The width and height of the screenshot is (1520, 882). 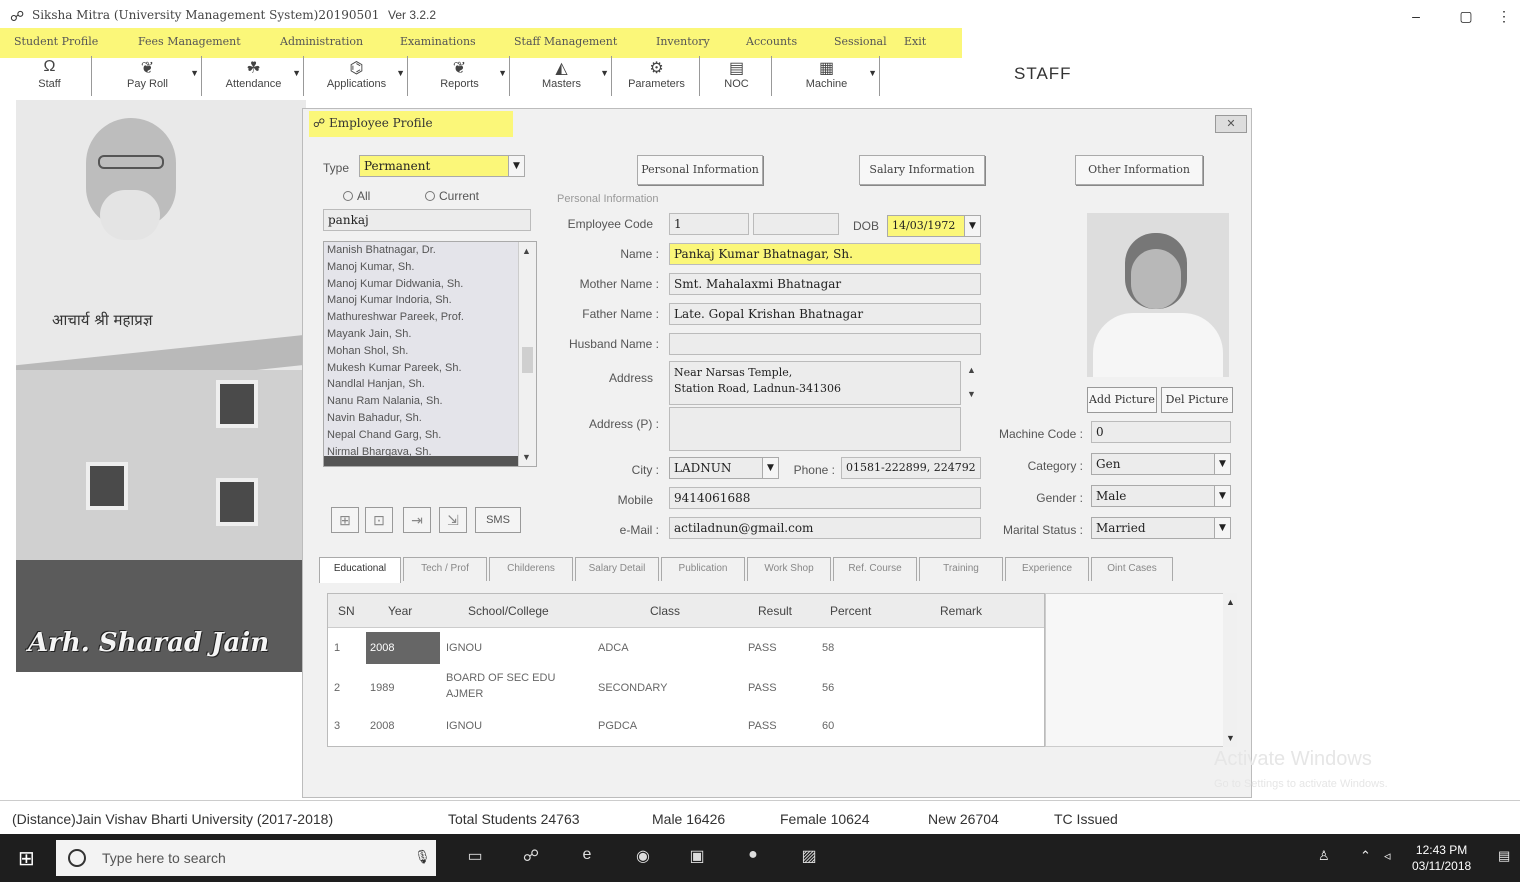 I want to click on menu-exit: Exit, so click(x=915, y=41).